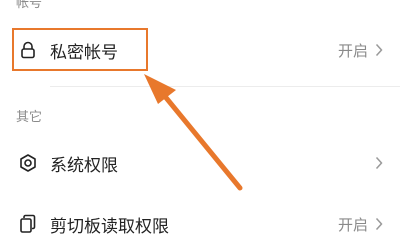 The image size is (400, 246). I want to click on divider, so click(225, 86).